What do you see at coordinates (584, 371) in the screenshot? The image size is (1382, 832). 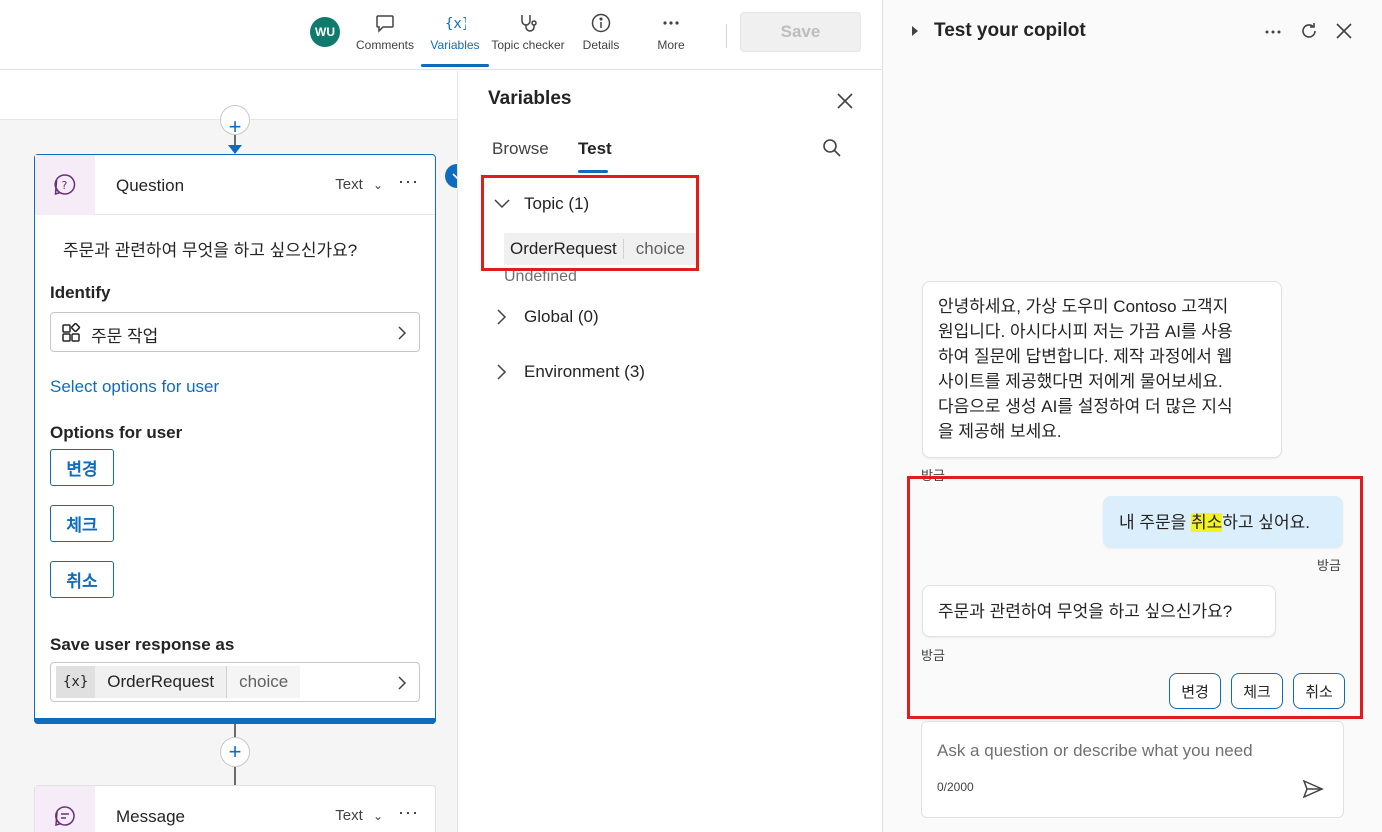 I see `environment-group-label: Environment (3)` at bounding box center [584, 371].